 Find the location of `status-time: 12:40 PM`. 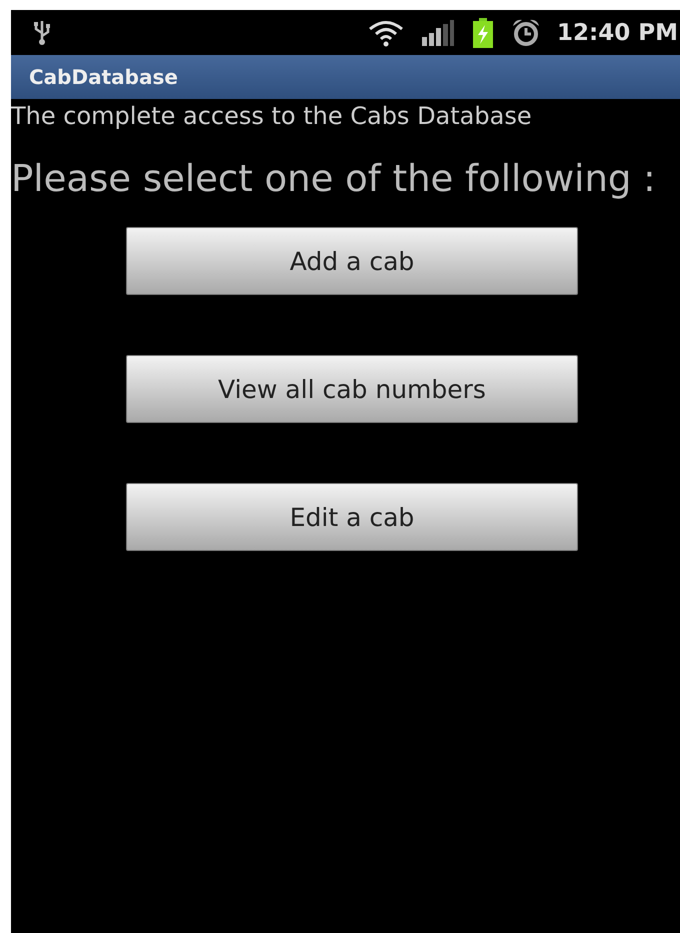

status-time: 12:40 PM is located at coordinates (617, 33).